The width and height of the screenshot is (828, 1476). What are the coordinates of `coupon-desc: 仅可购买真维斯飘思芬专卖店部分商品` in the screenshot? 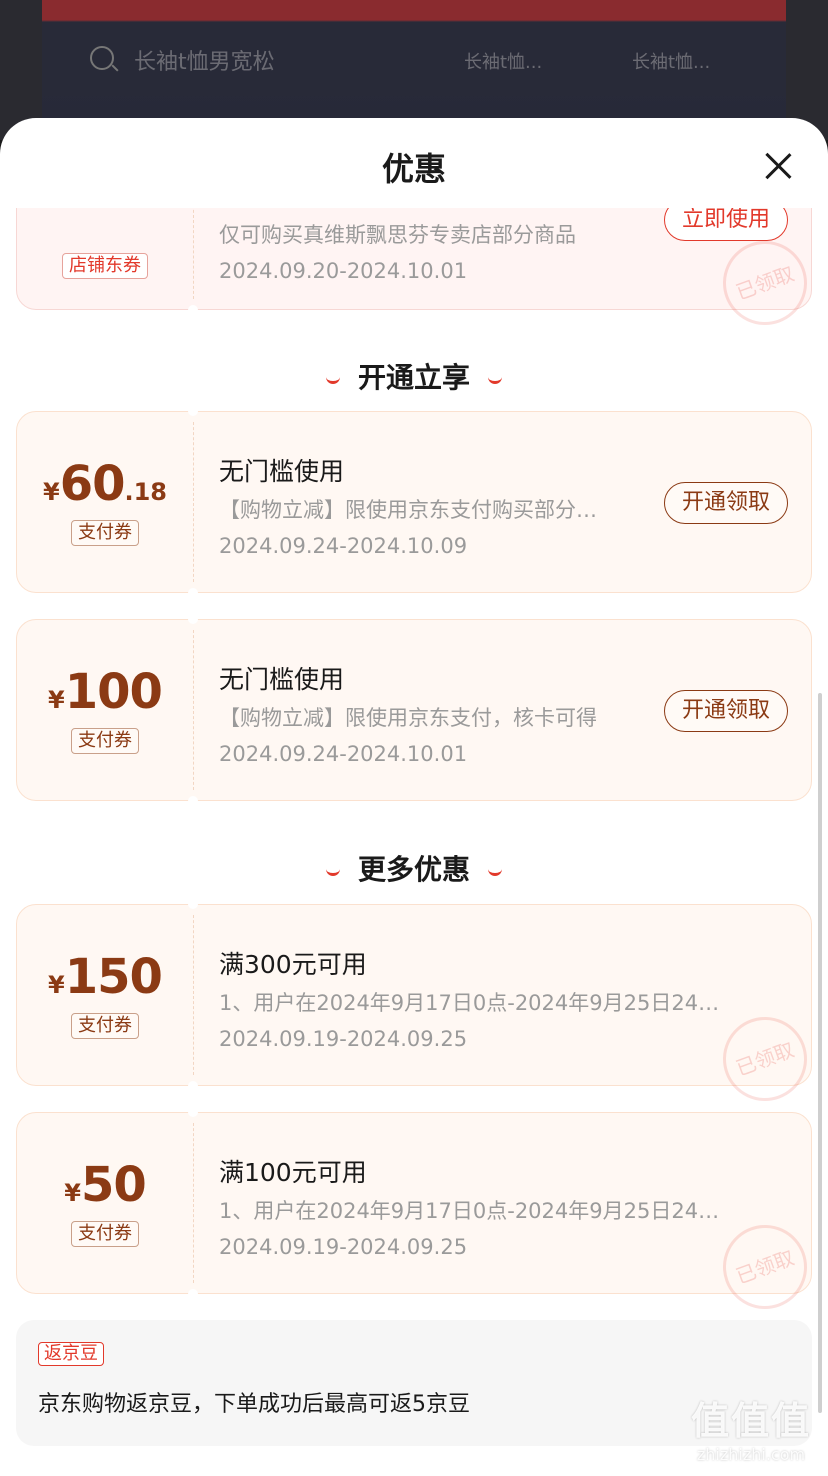 It's located at (397, 235).